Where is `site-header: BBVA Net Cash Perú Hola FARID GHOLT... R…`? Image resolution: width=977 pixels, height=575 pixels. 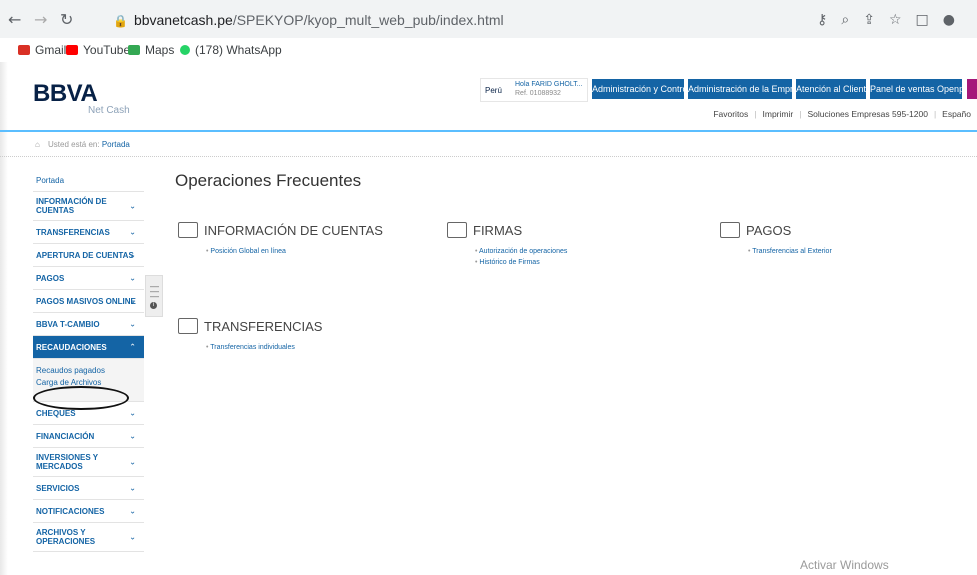 site-header: BBVA Net Cash Perú Hola FARID GHOLT... R… is located at coordinates (488, 97).